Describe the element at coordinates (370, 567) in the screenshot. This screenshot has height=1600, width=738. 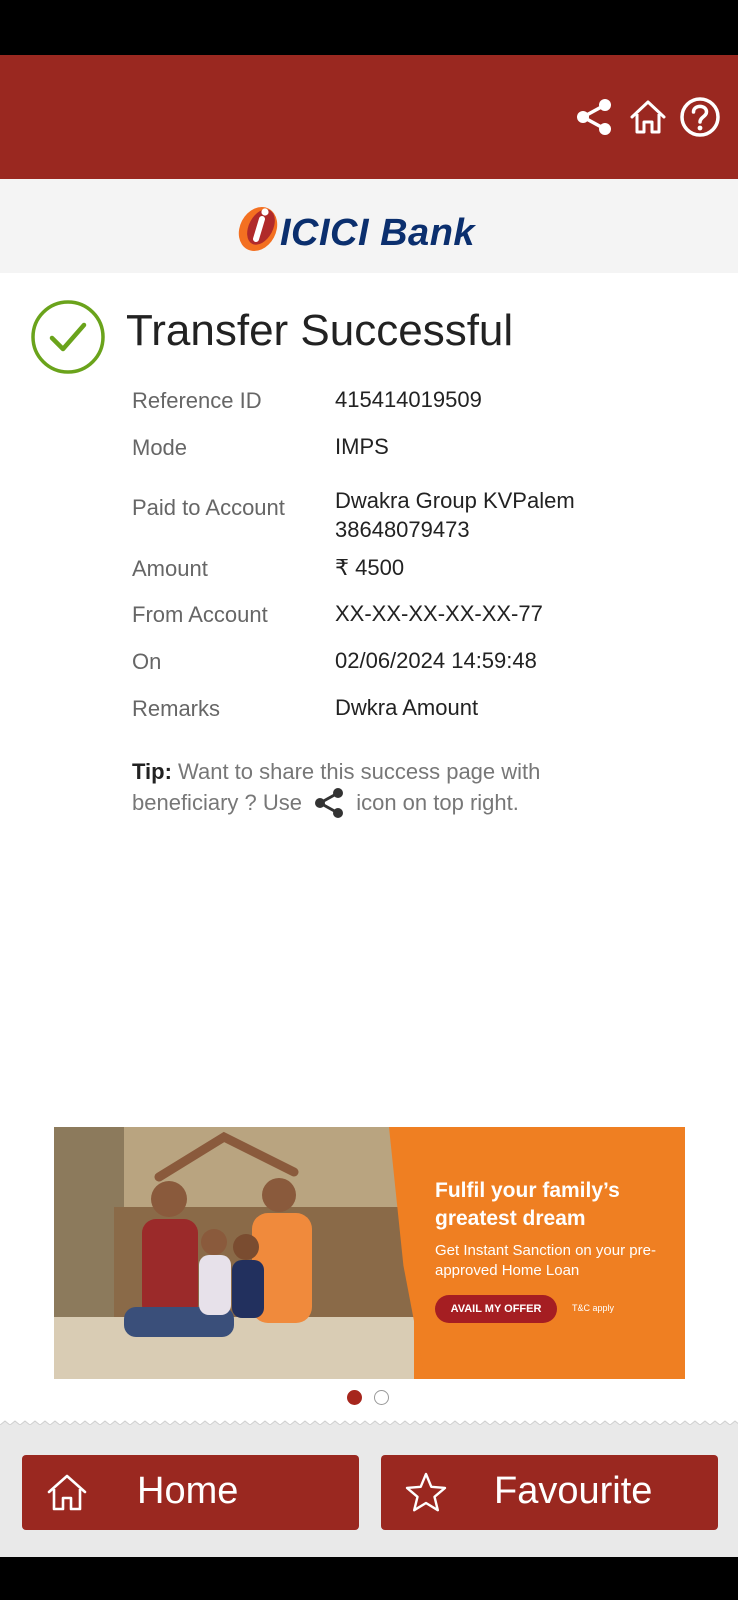
I see `amount-value: ₹ 4500` at that location.